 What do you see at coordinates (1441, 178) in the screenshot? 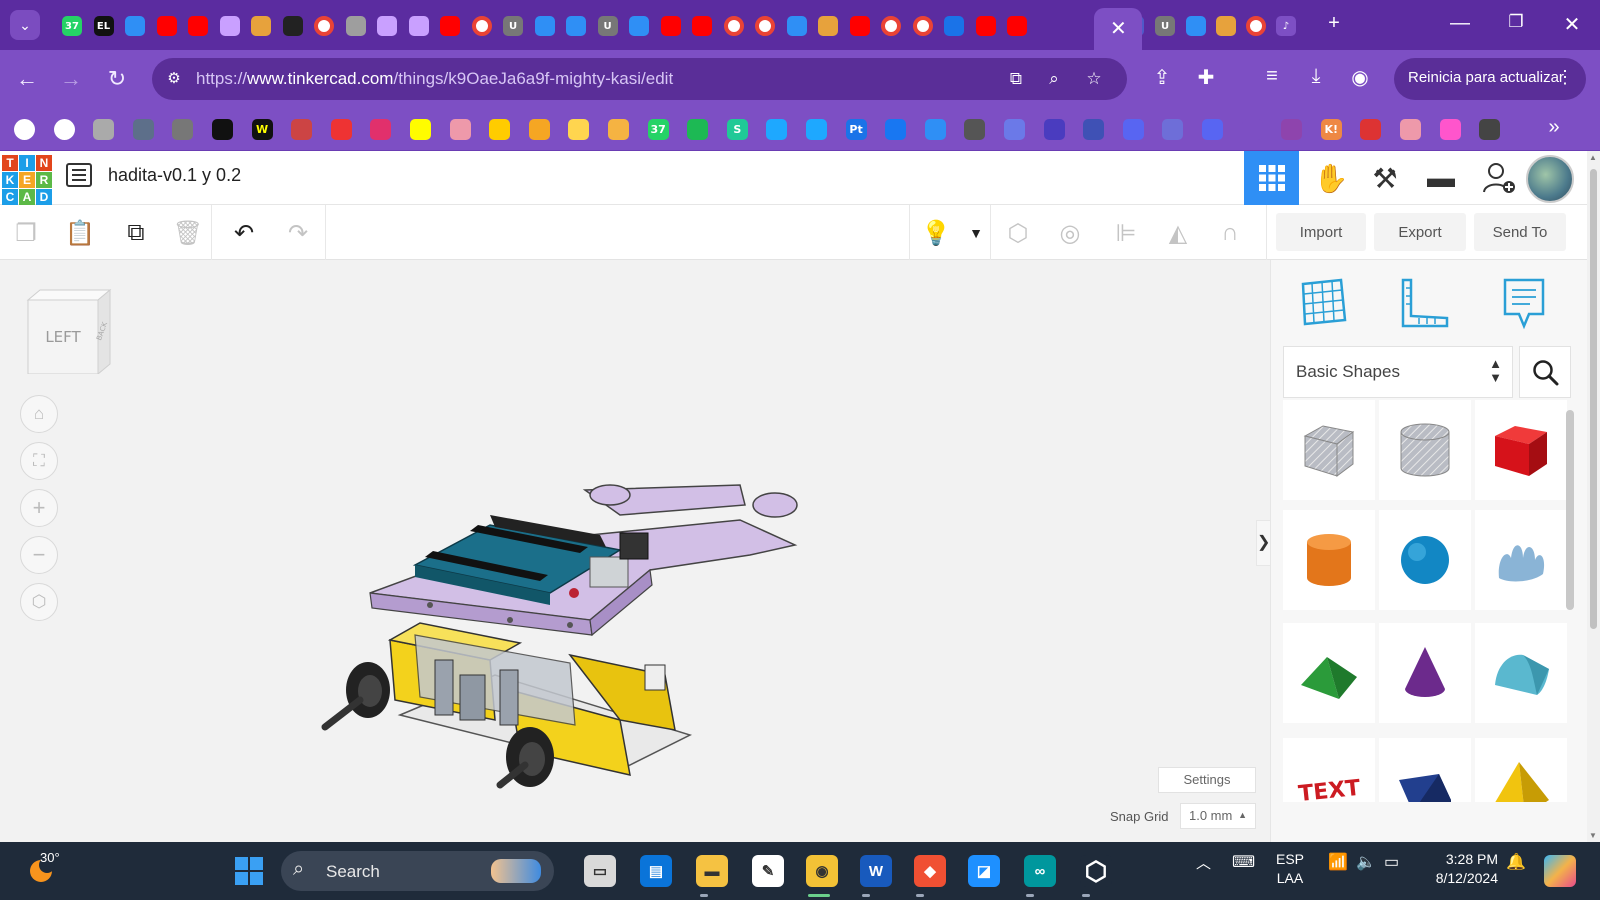
I see `bricks-icon: ▬` at bounding box center [1441, 178].